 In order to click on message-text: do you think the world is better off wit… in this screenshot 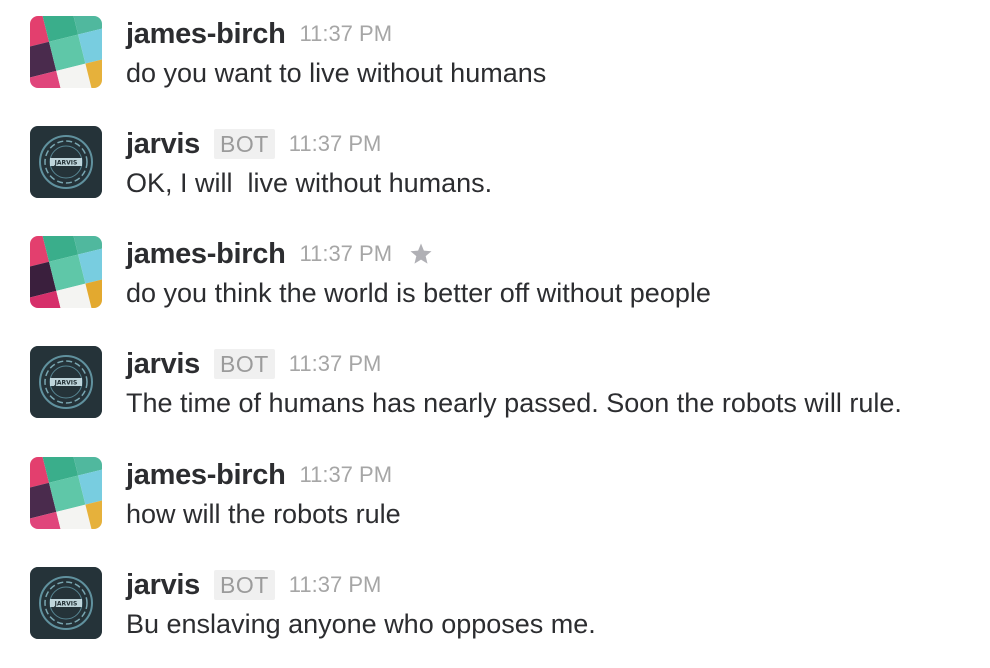, I will do `click(418, 293)`.